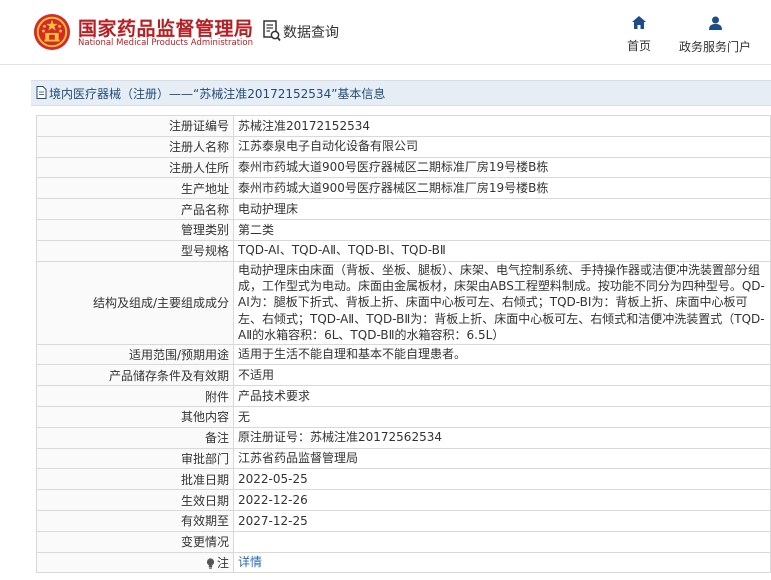  I want to click on table-row: 注 详情, so click(403, 562).